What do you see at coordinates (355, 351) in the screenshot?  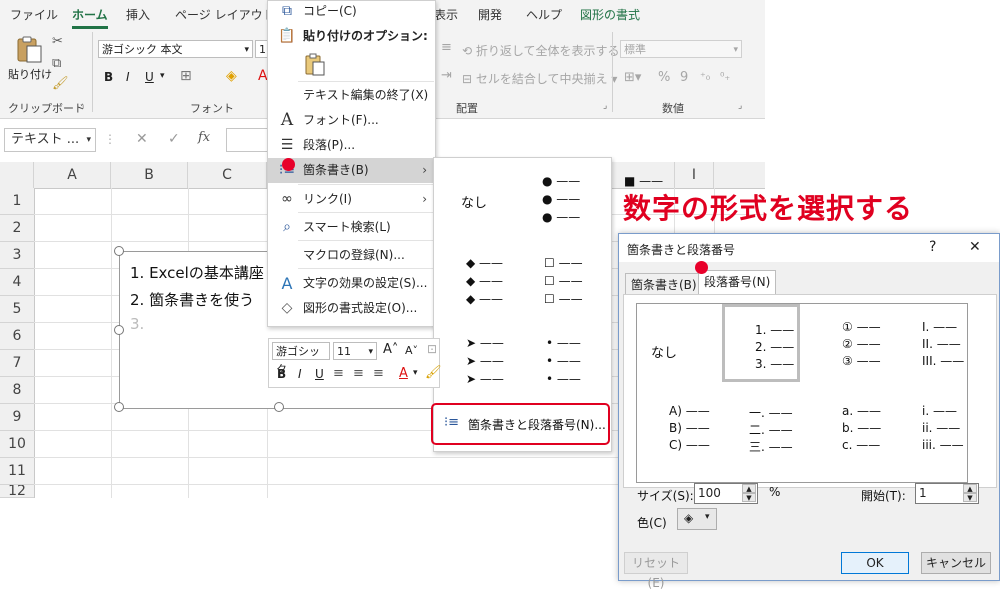 I see `mini-font-size-select: 11 ▾` at bounding box center [355, 351].